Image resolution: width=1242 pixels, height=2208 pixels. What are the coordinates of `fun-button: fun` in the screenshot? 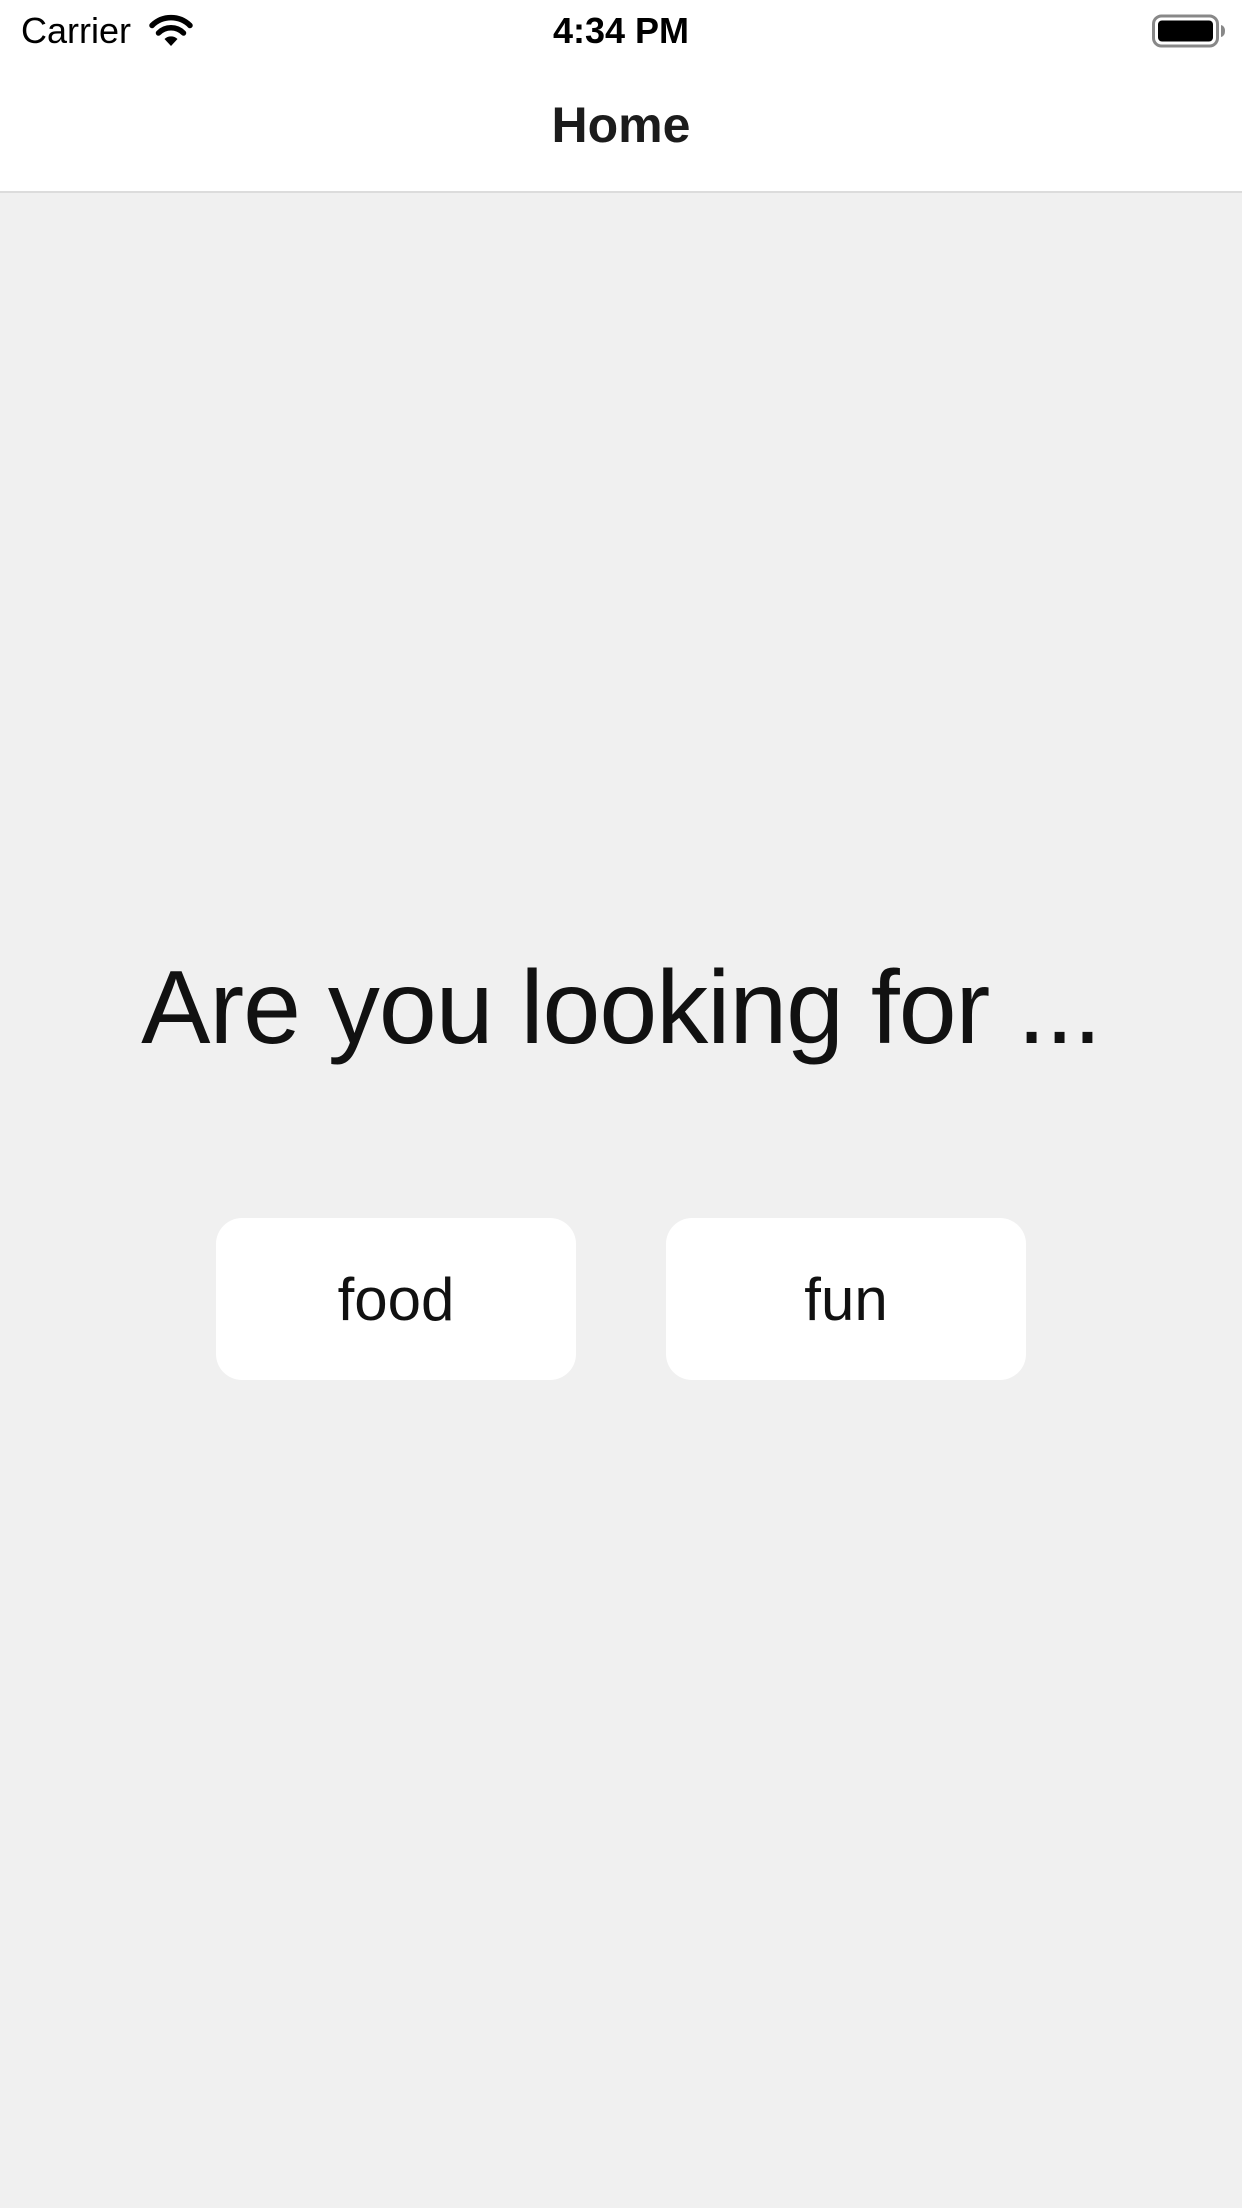 It's located at (846, 1299).